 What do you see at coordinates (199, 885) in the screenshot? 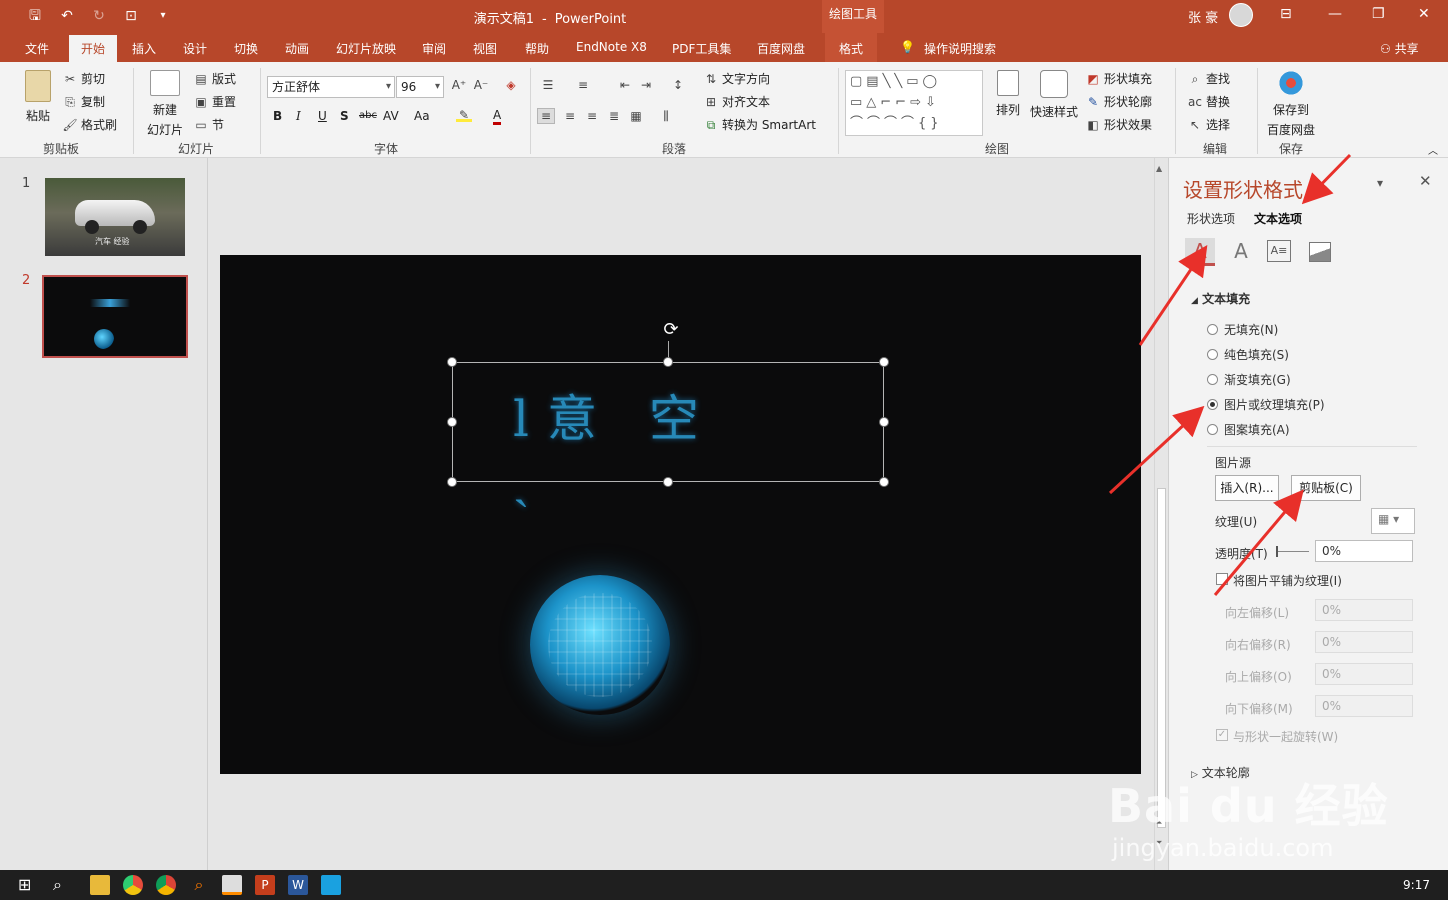
I see `search-app-icon: ⌕` at bounding box center [199, 885].